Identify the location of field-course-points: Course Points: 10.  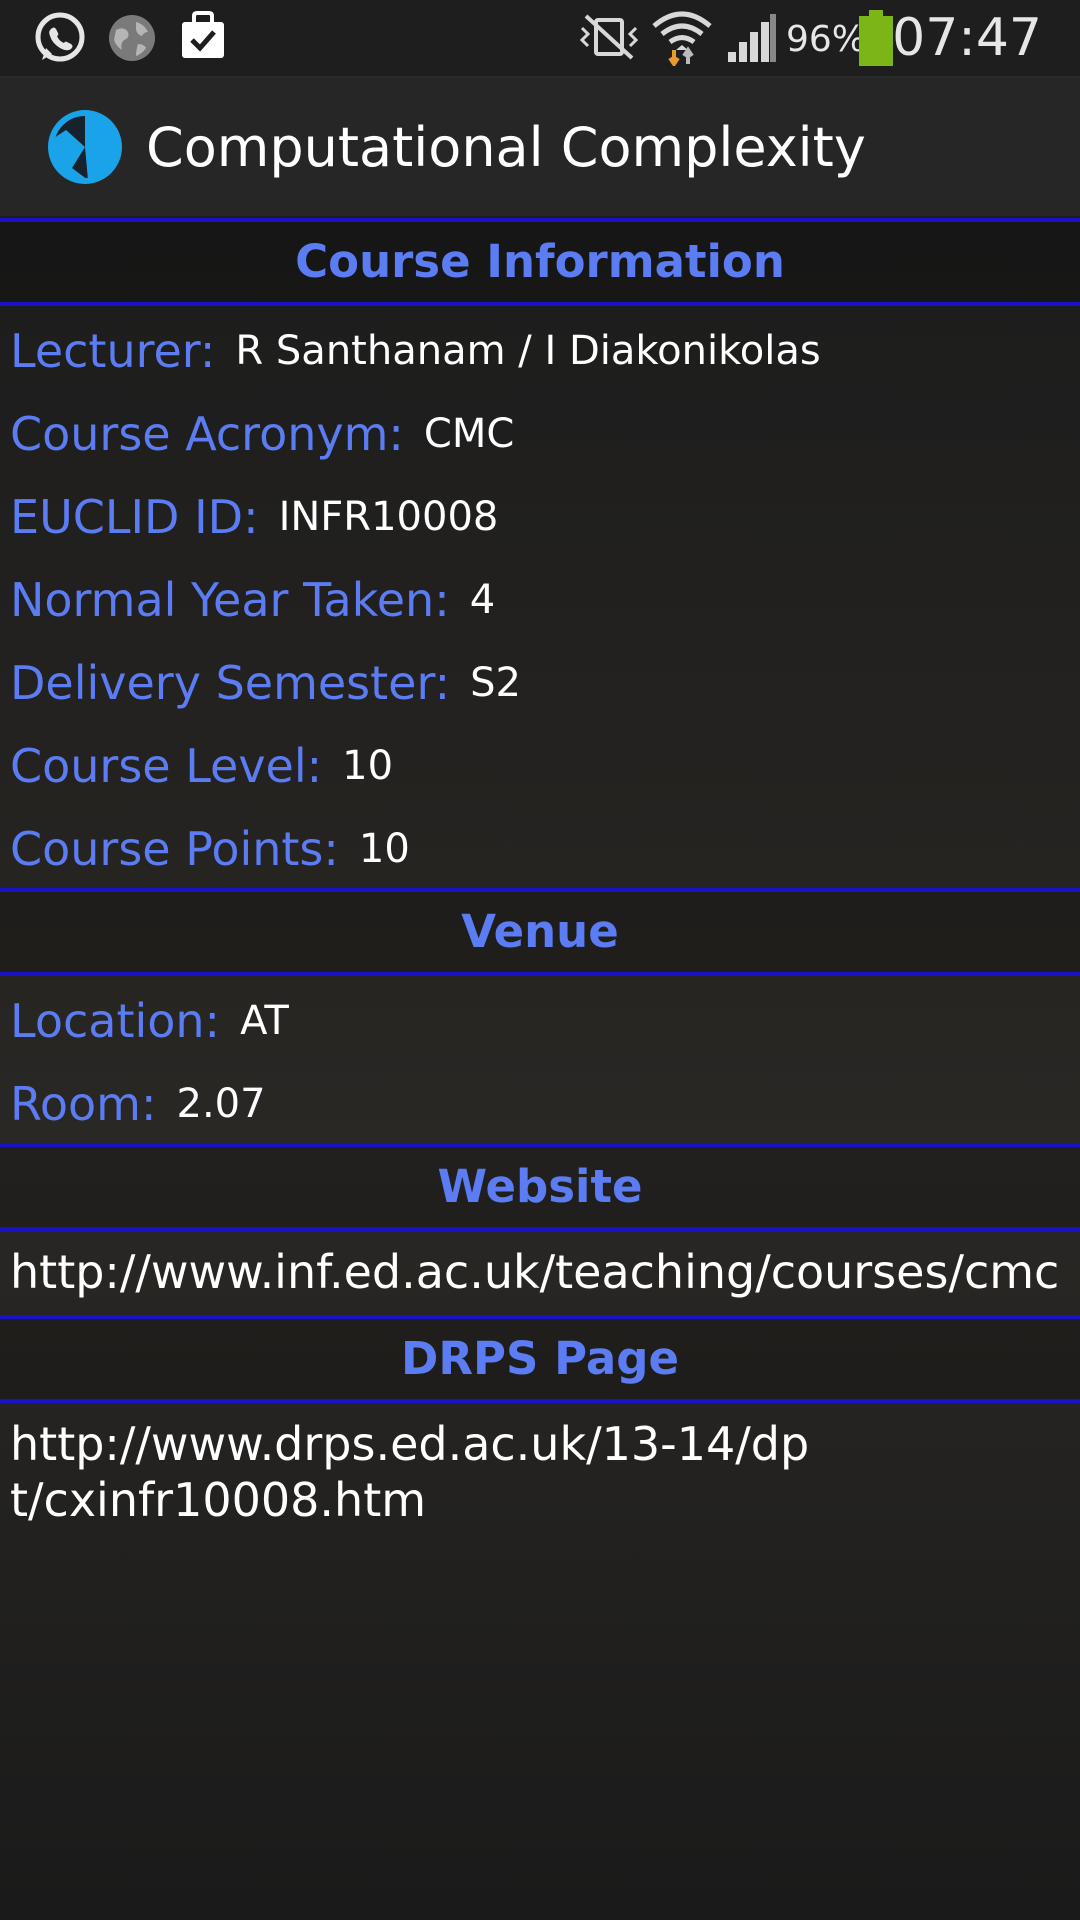
(210, 849).